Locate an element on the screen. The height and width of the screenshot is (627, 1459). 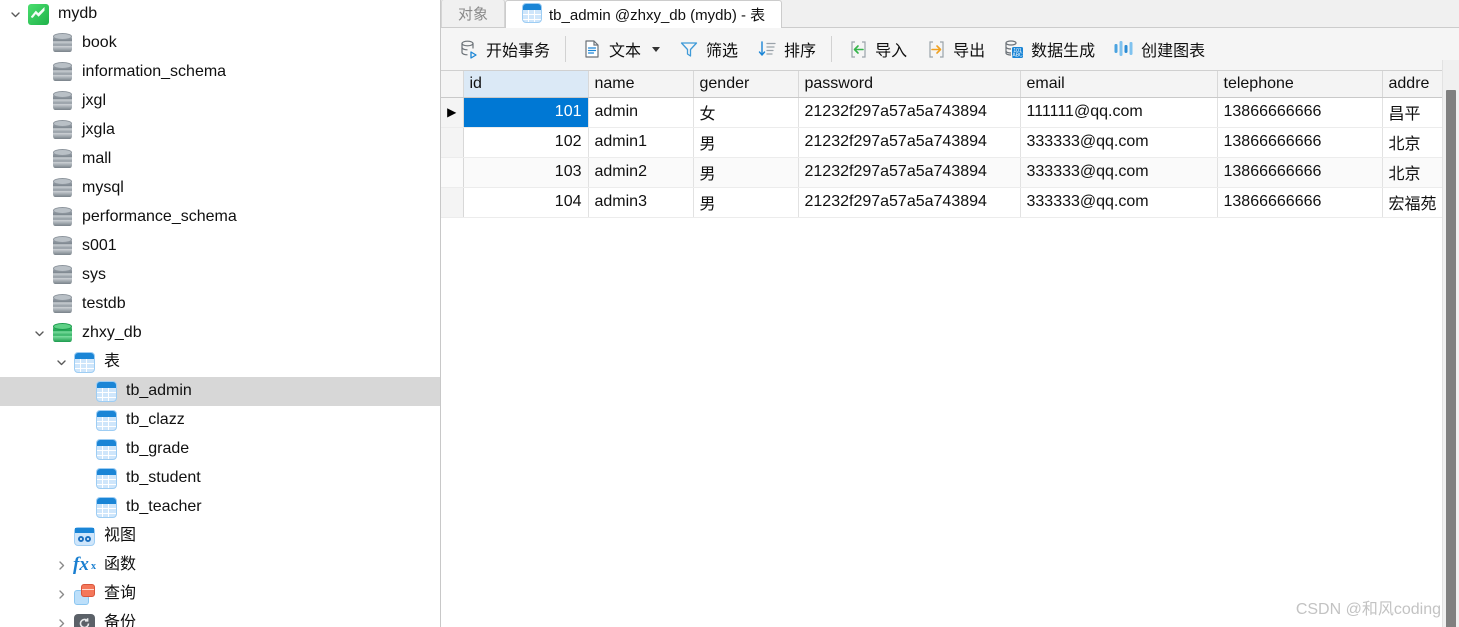
table-icon is located at coordinates (106, 508).